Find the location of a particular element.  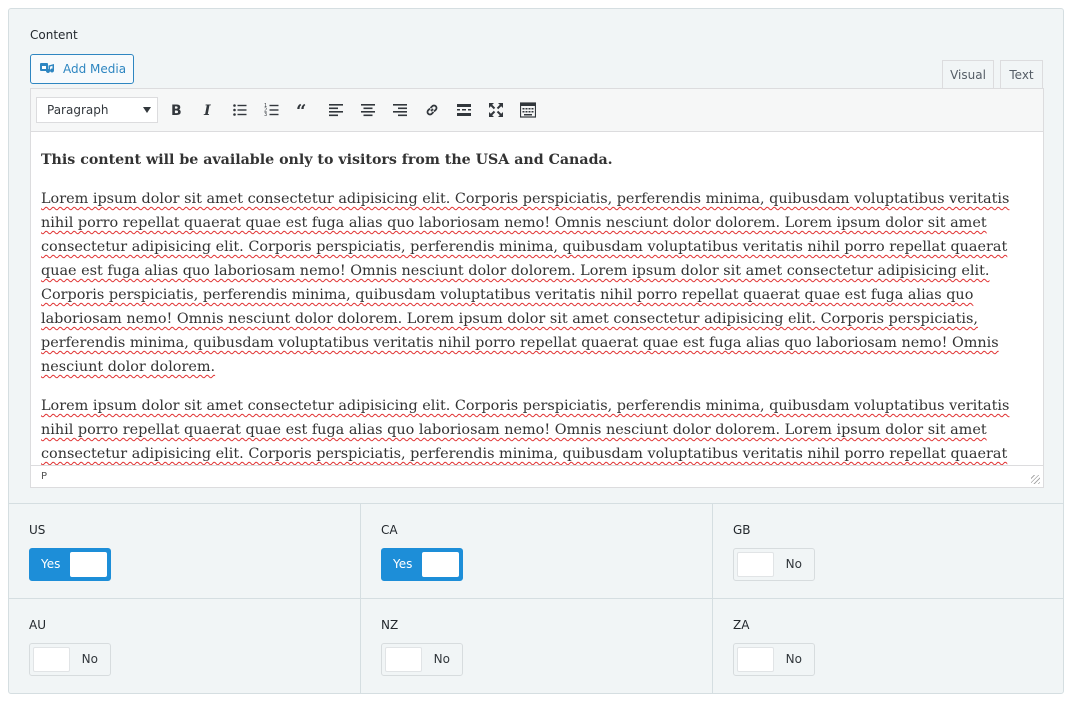

italic-icon: I is located at coordinates (208, 110).